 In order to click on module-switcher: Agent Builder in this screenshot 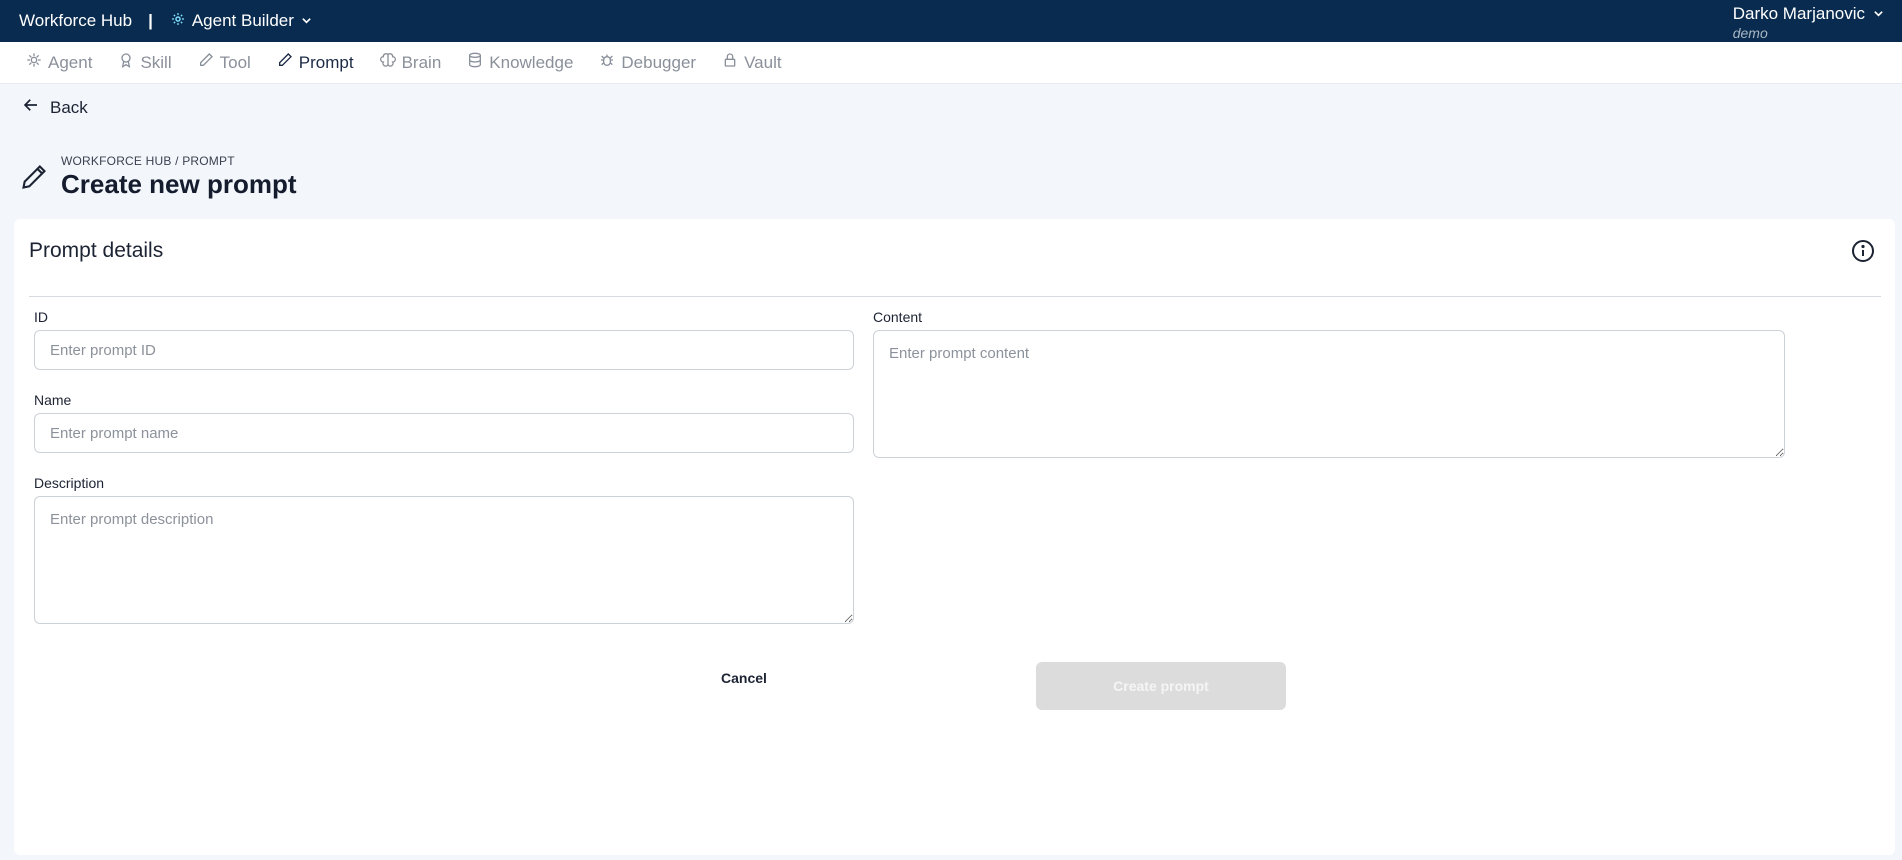, I will do `click(245, 21)`.